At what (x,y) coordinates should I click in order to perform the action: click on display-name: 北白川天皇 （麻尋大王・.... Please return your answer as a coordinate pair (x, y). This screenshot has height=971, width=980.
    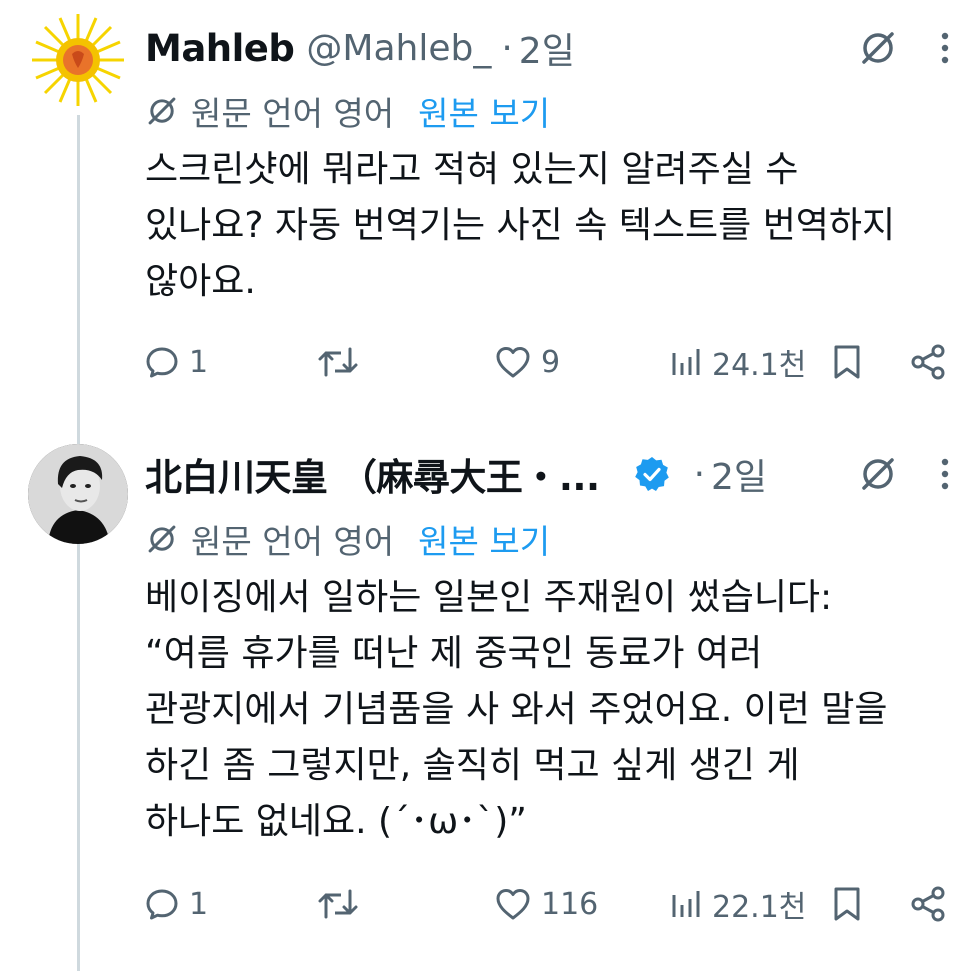
    Looking at the image, I should click on (372, 474).